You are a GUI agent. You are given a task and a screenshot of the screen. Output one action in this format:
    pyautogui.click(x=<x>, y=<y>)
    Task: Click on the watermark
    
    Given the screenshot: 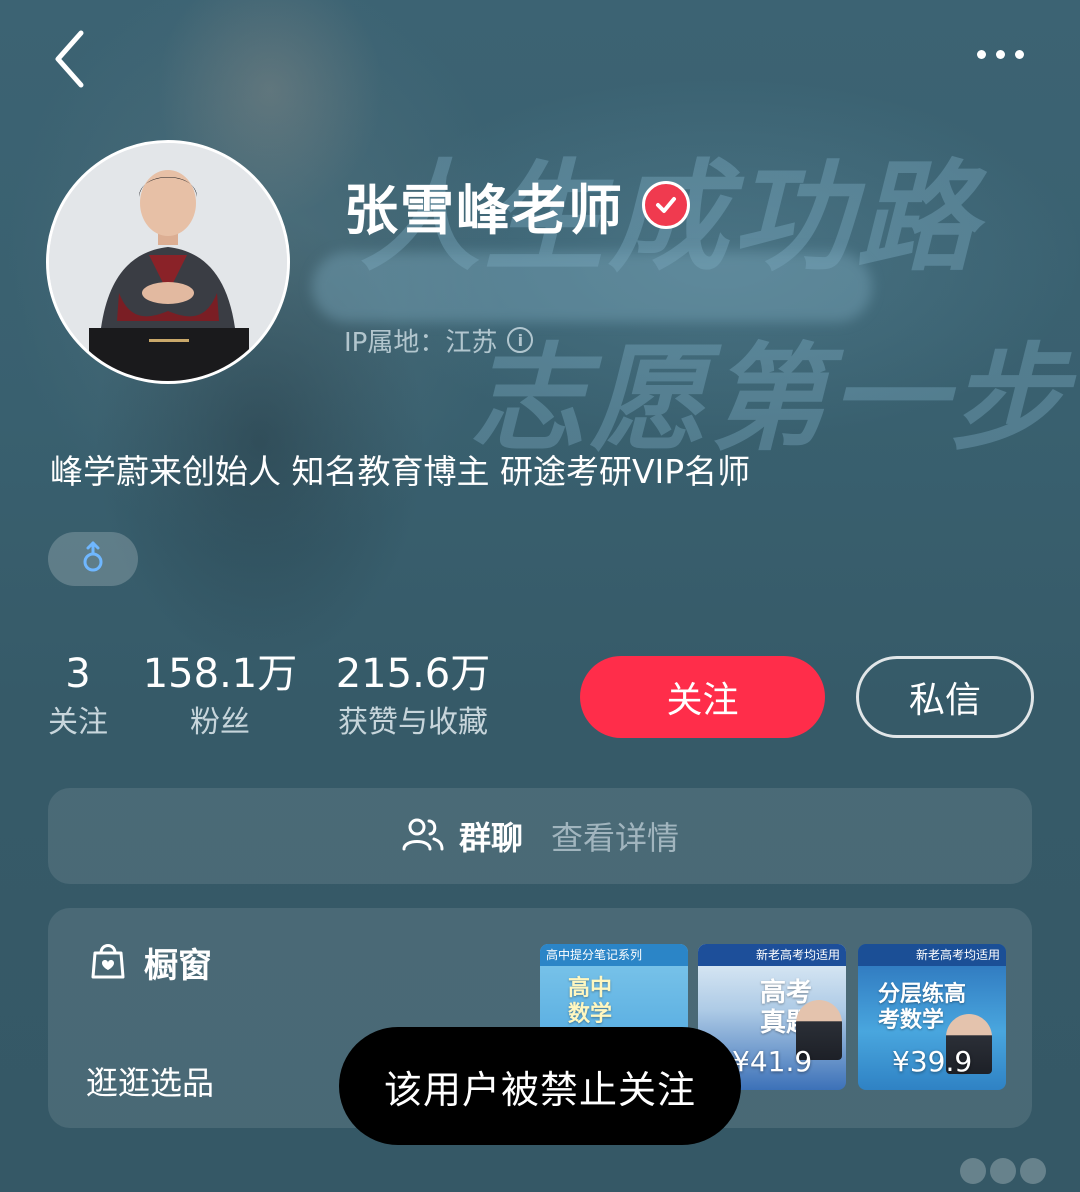 What is the action you would take?
    pyautogui.click(x=1003, y=1171)
    